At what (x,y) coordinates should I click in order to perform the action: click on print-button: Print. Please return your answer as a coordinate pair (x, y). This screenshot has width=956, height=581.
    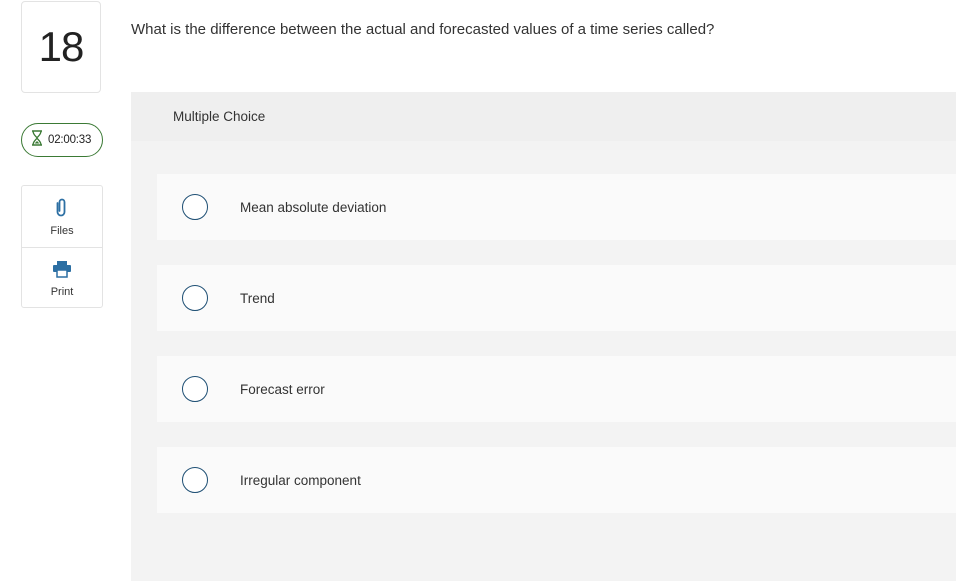
    Looking at the image, I should click on (62, 278).